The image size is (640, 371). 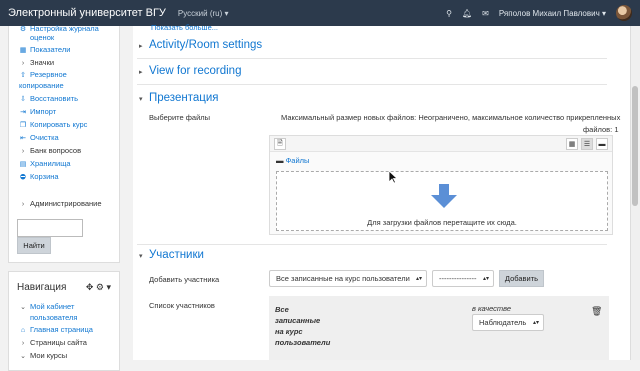 What do you see at coordinates (552, 13) in the screenshot?
I see `user-menu: Ряполов Михаил Павлович ▾` at bounding box center [552, 13].